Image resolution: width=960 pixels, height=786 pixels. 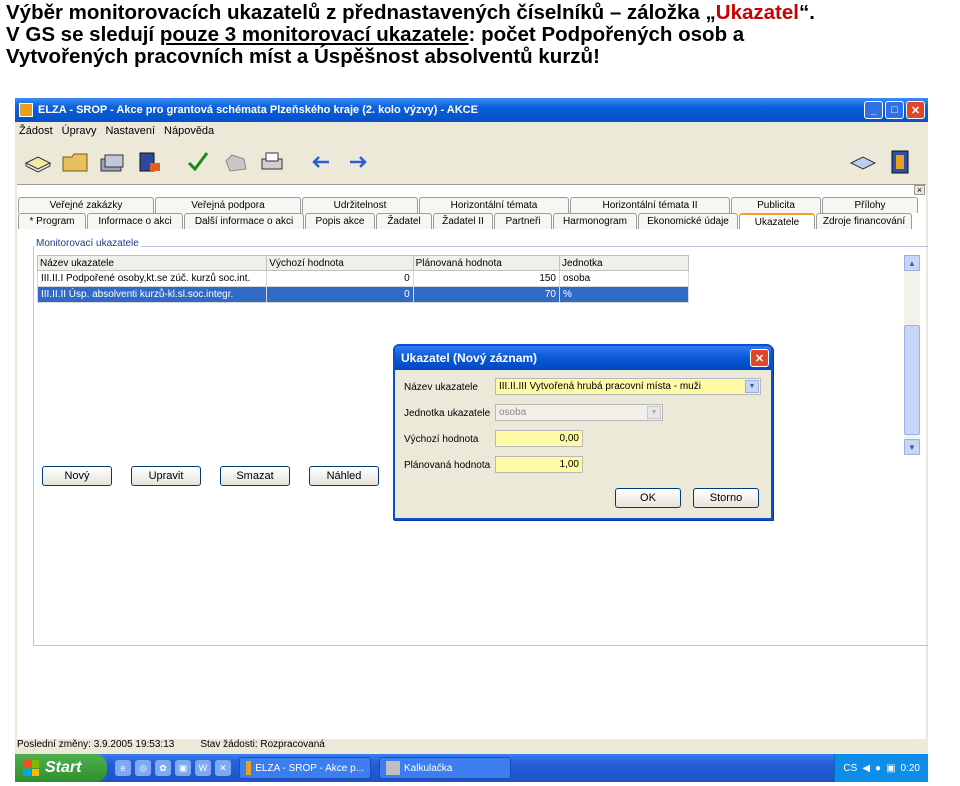 What do you see at coordinates (235, 162) in the screenshot?
I see `hand-icon` at bounding box center [235, 162].